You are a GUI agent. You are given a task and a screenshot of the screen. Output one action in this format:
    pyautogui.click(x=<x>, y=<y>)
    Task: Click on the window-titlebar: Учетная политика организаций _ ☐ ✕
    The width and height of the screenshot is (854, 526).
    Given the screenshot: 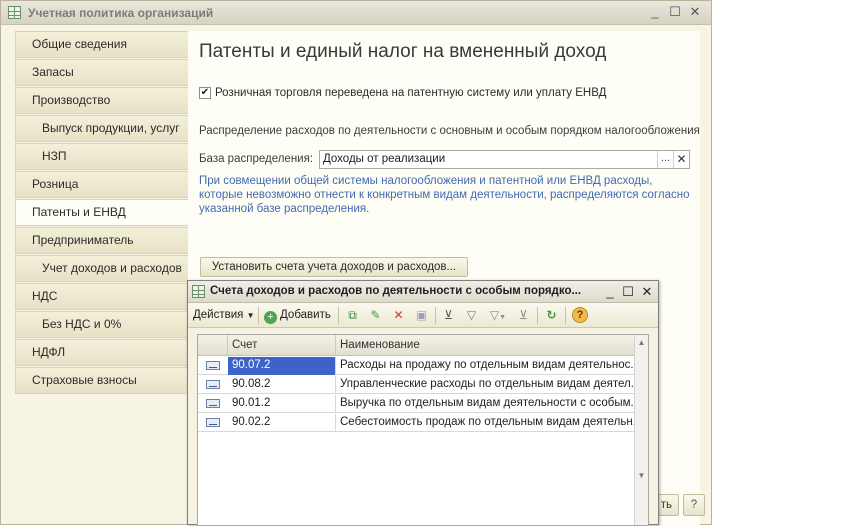 What is the action you would take?
    pyautogui.click(x=356, y=13)
    